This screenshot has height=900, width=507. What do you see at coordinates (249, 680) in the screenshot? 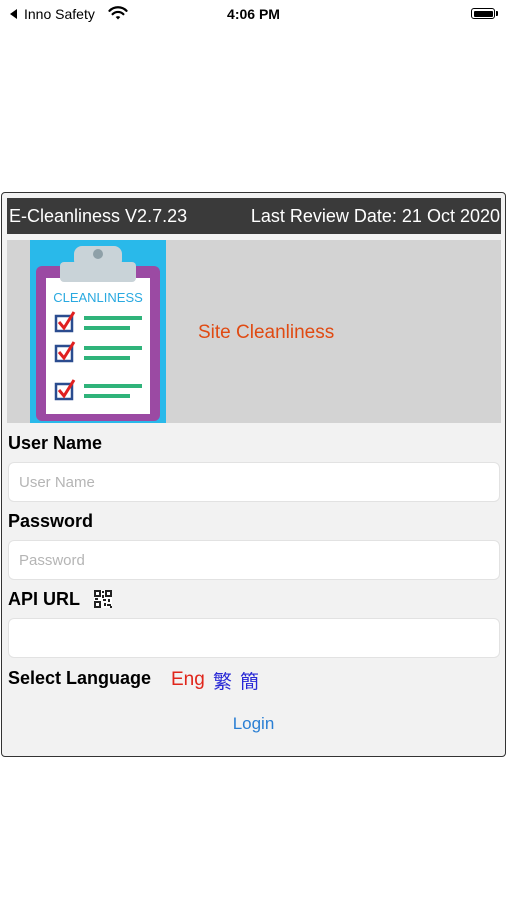
I see `language-option-simplified-chinese: 簡` at bounding box center [249, 680].